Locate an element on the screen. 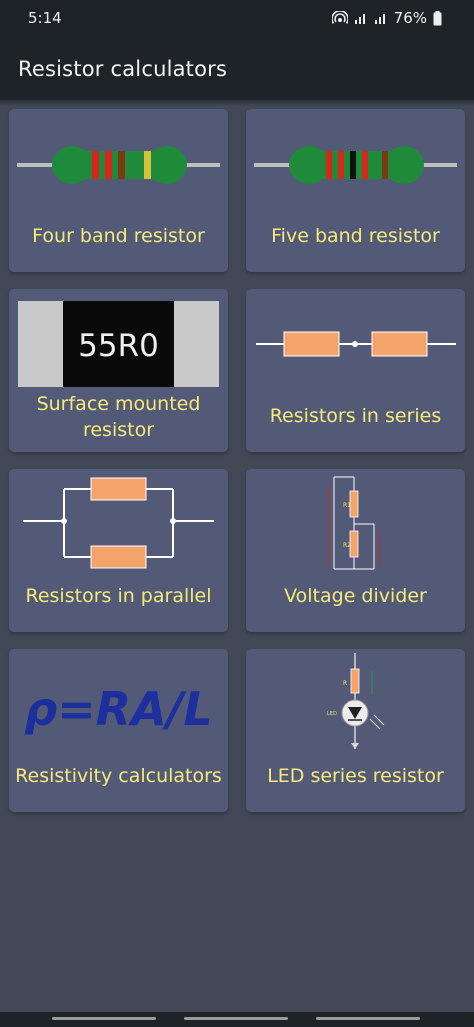  hotspot-icon is located at coordinates (339, 17).